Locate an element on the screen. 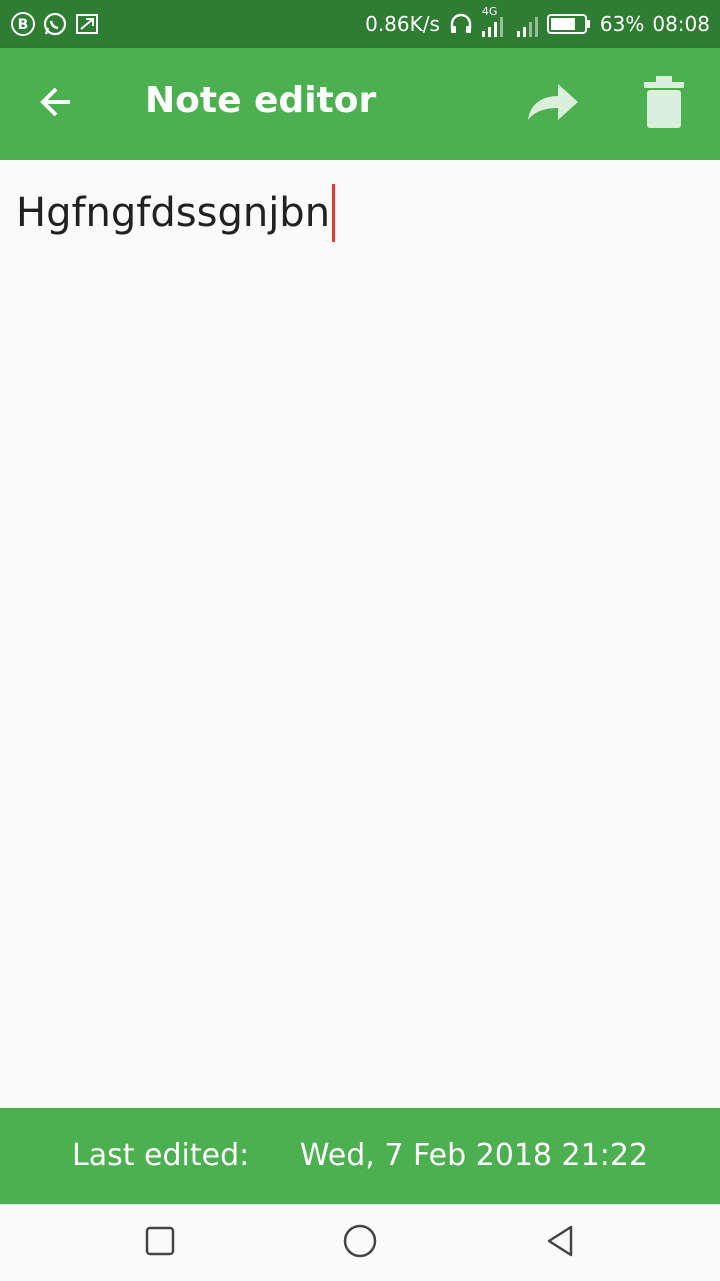 This screenshot has width=720, height=1281. whatsapp-icon is located at coordinates (55, 24).